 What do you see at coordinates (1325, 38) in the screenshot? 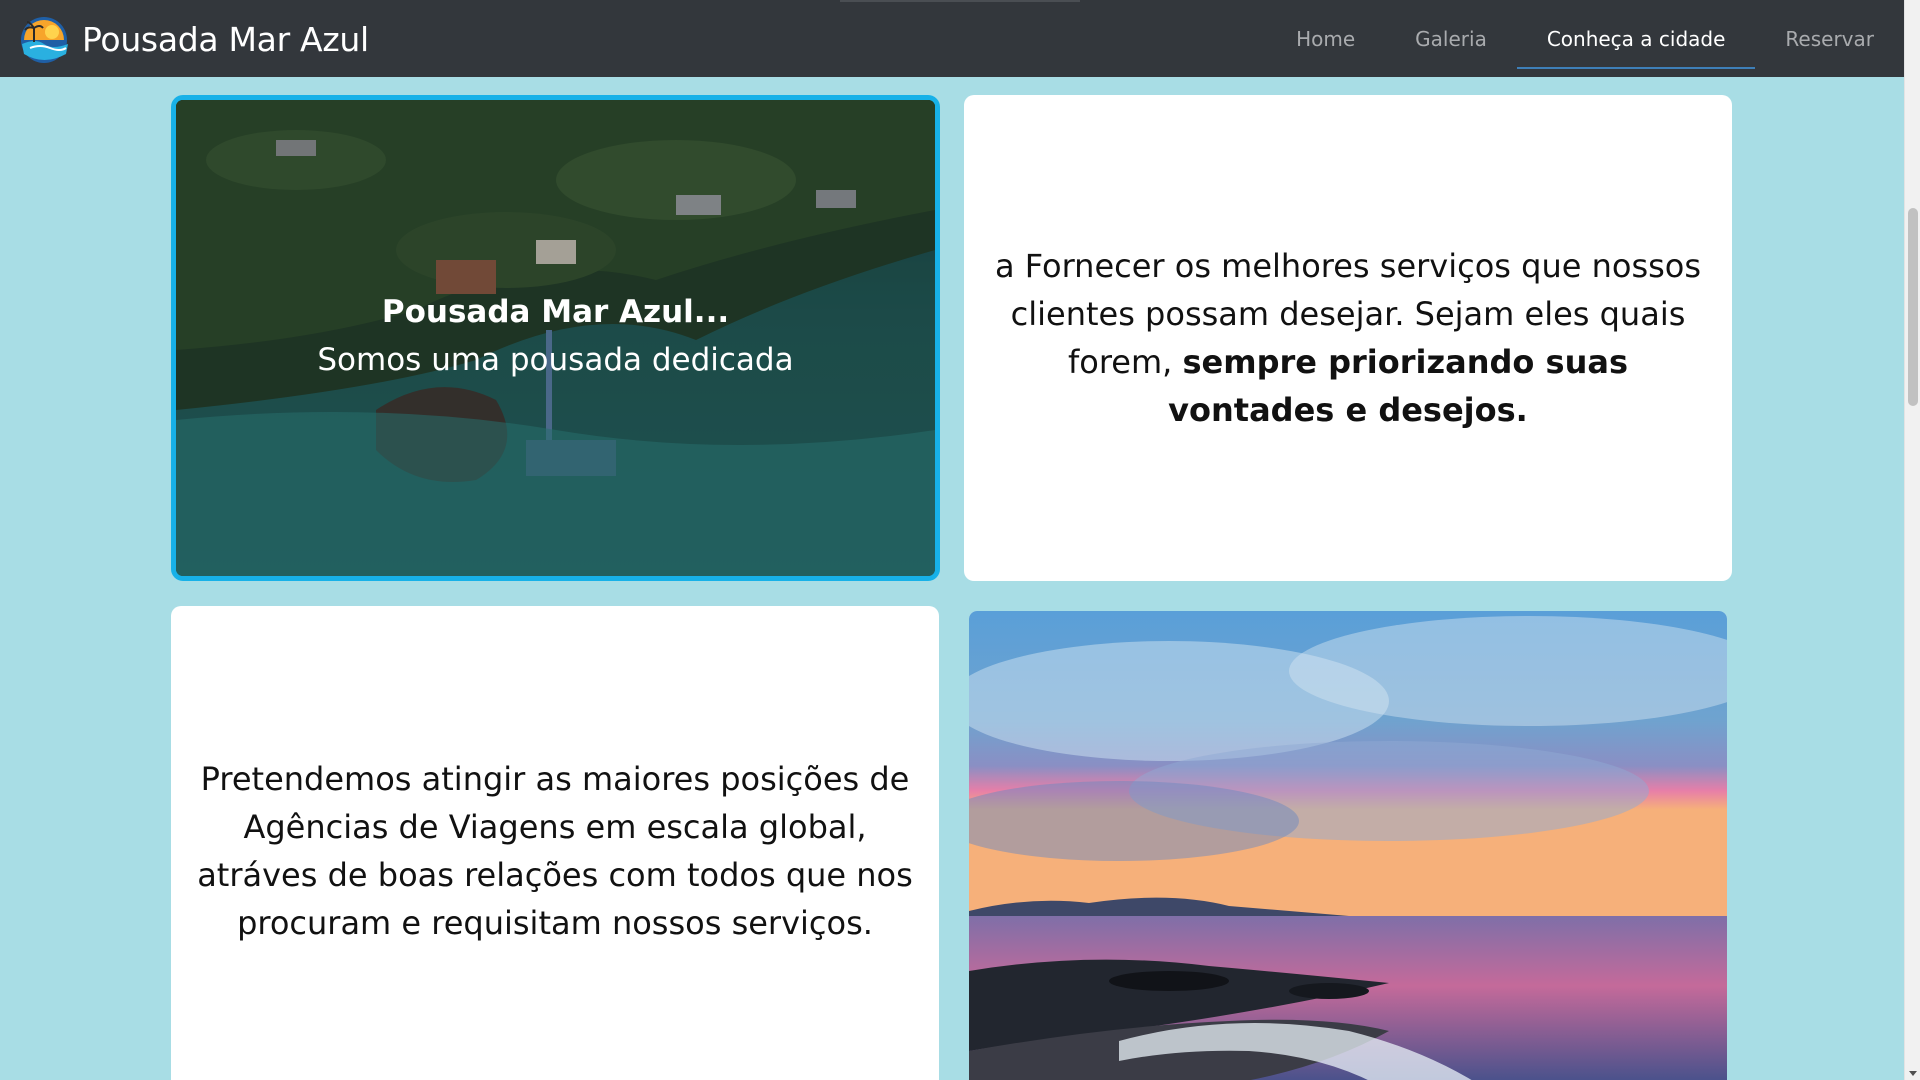
I see `nav-link-home: Home` at bounding box center [1325, 38].